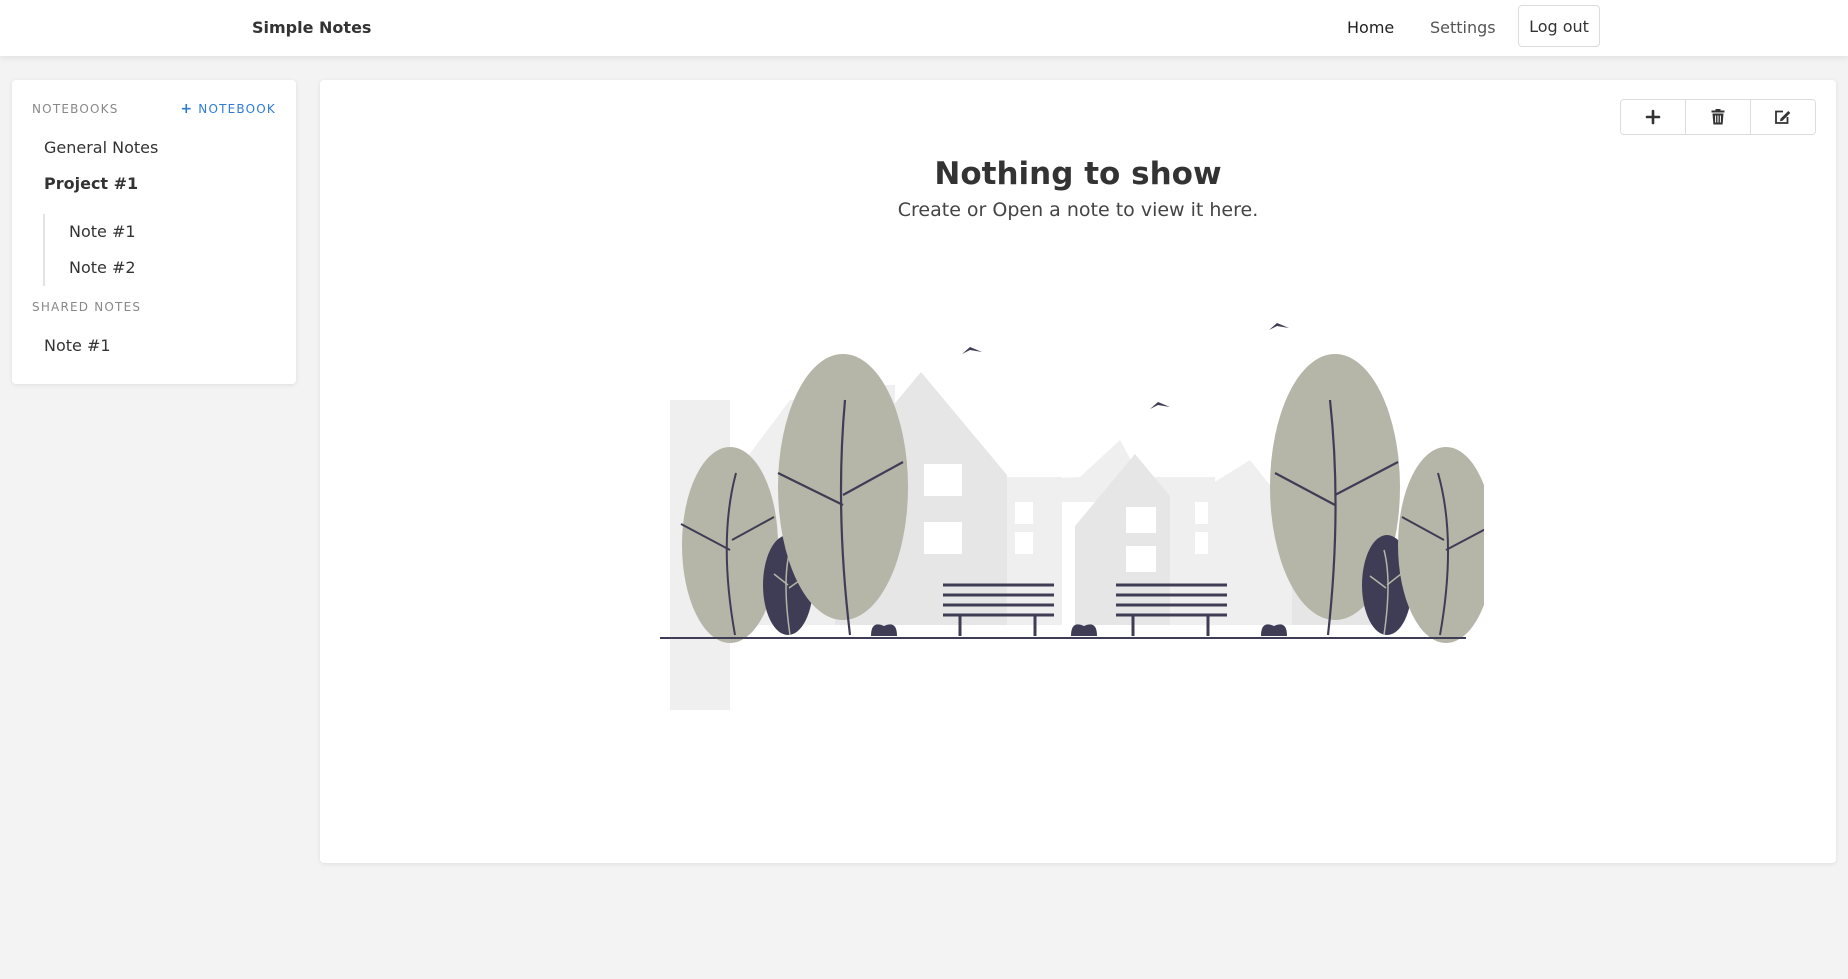  I want to click on delete-note-button, so click(1718, 117).